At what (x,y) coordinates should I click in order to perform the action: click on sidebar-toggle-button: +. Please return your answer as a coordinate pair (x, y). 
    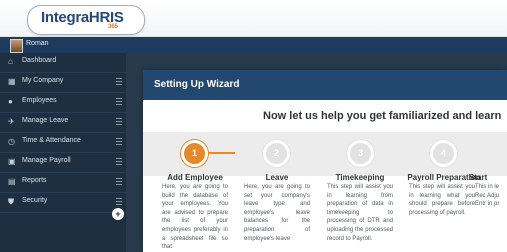
    Looking at the image, I should click on (118, 214).